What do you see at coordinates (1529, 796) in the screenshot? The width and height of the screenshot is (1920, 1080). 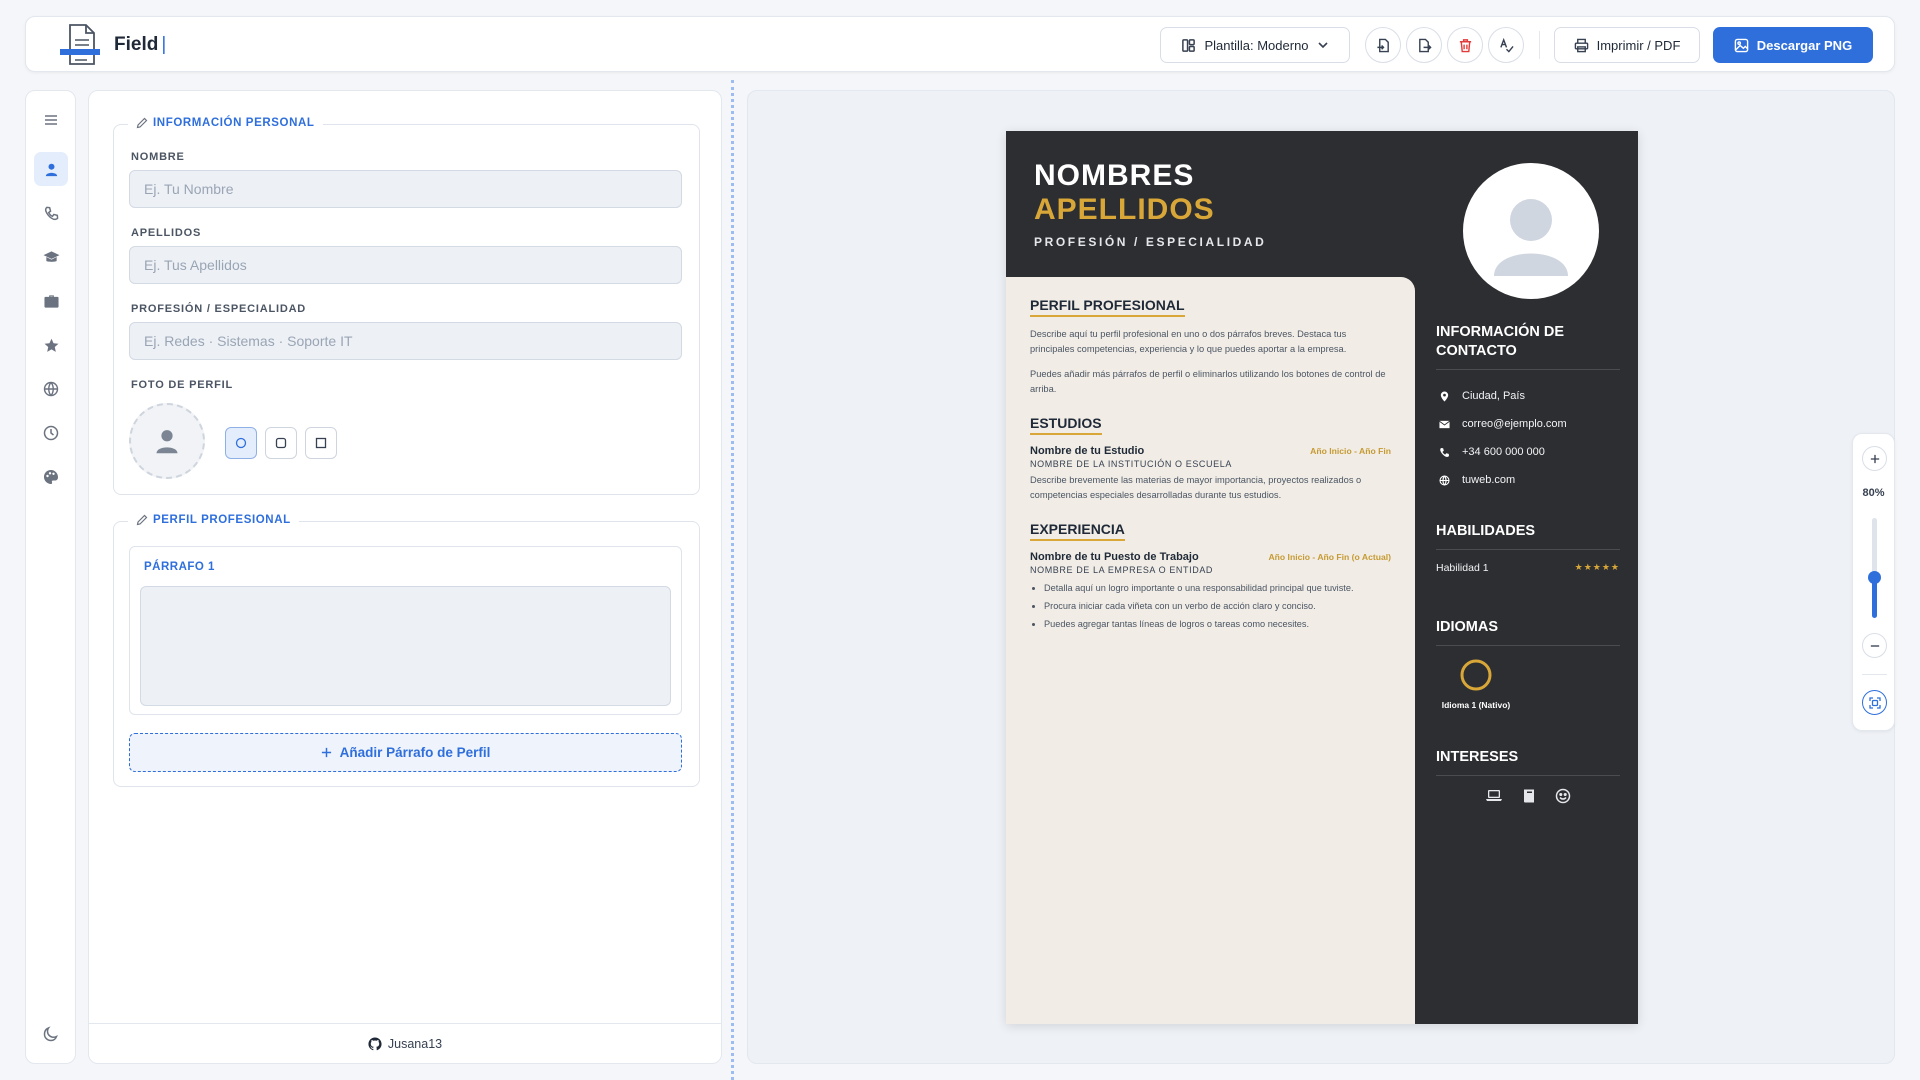 I see `book-icon` at bounding box center [1529, 796].